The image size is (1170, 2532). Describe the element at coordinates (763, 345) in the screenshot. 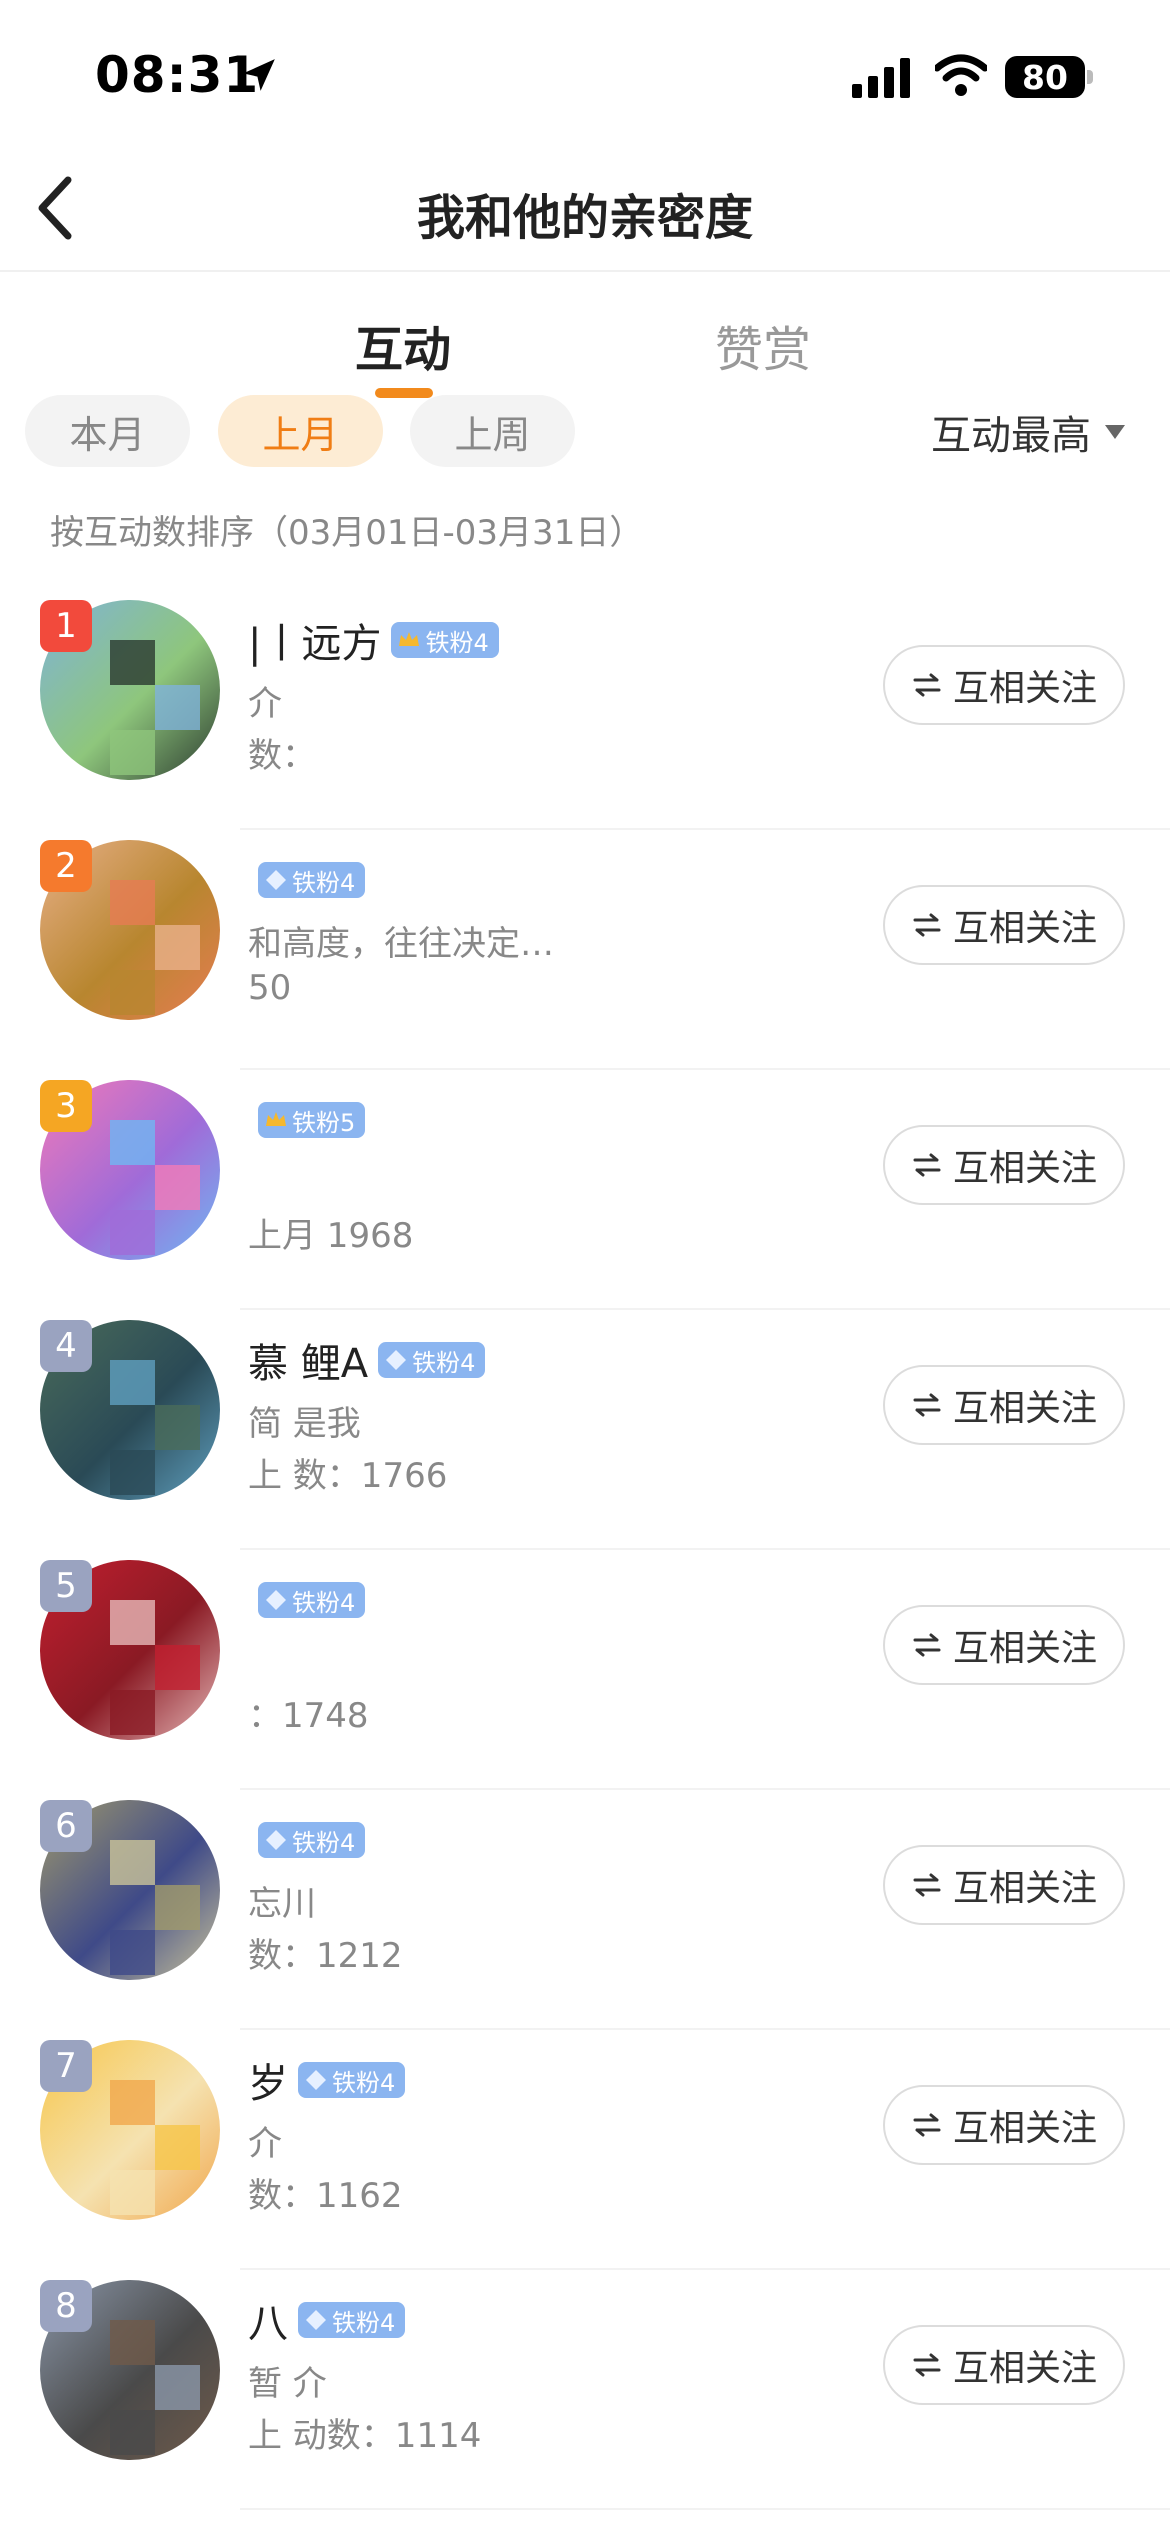

I see `tab-reward: 赞赏` at that location.